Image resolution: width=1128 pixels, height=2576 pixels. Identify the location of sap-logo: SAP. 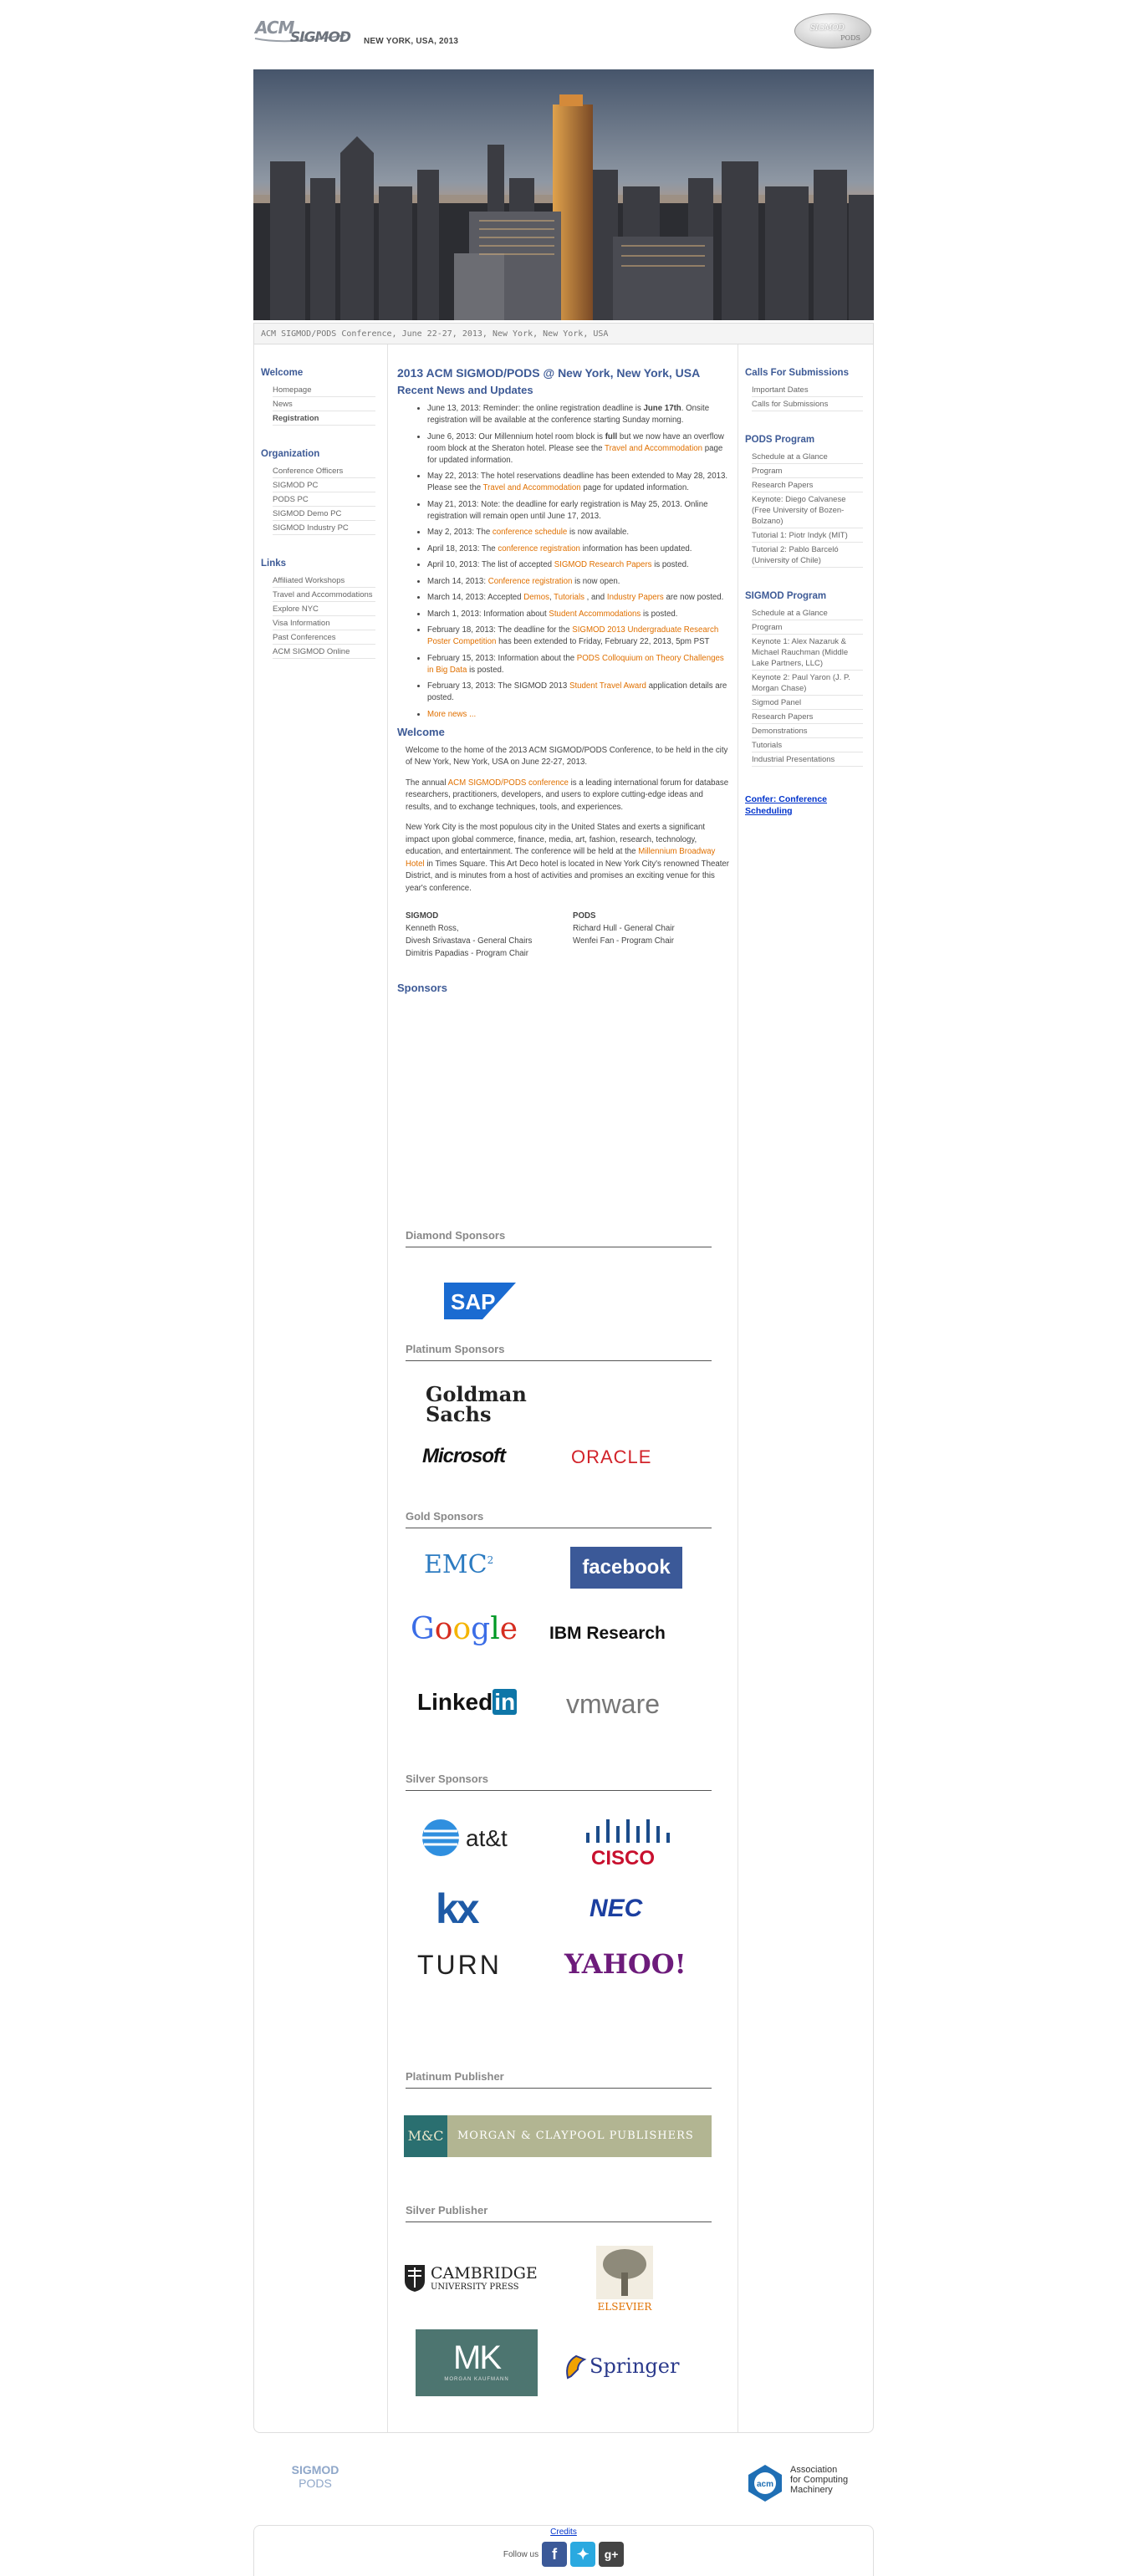
(481, 1301).